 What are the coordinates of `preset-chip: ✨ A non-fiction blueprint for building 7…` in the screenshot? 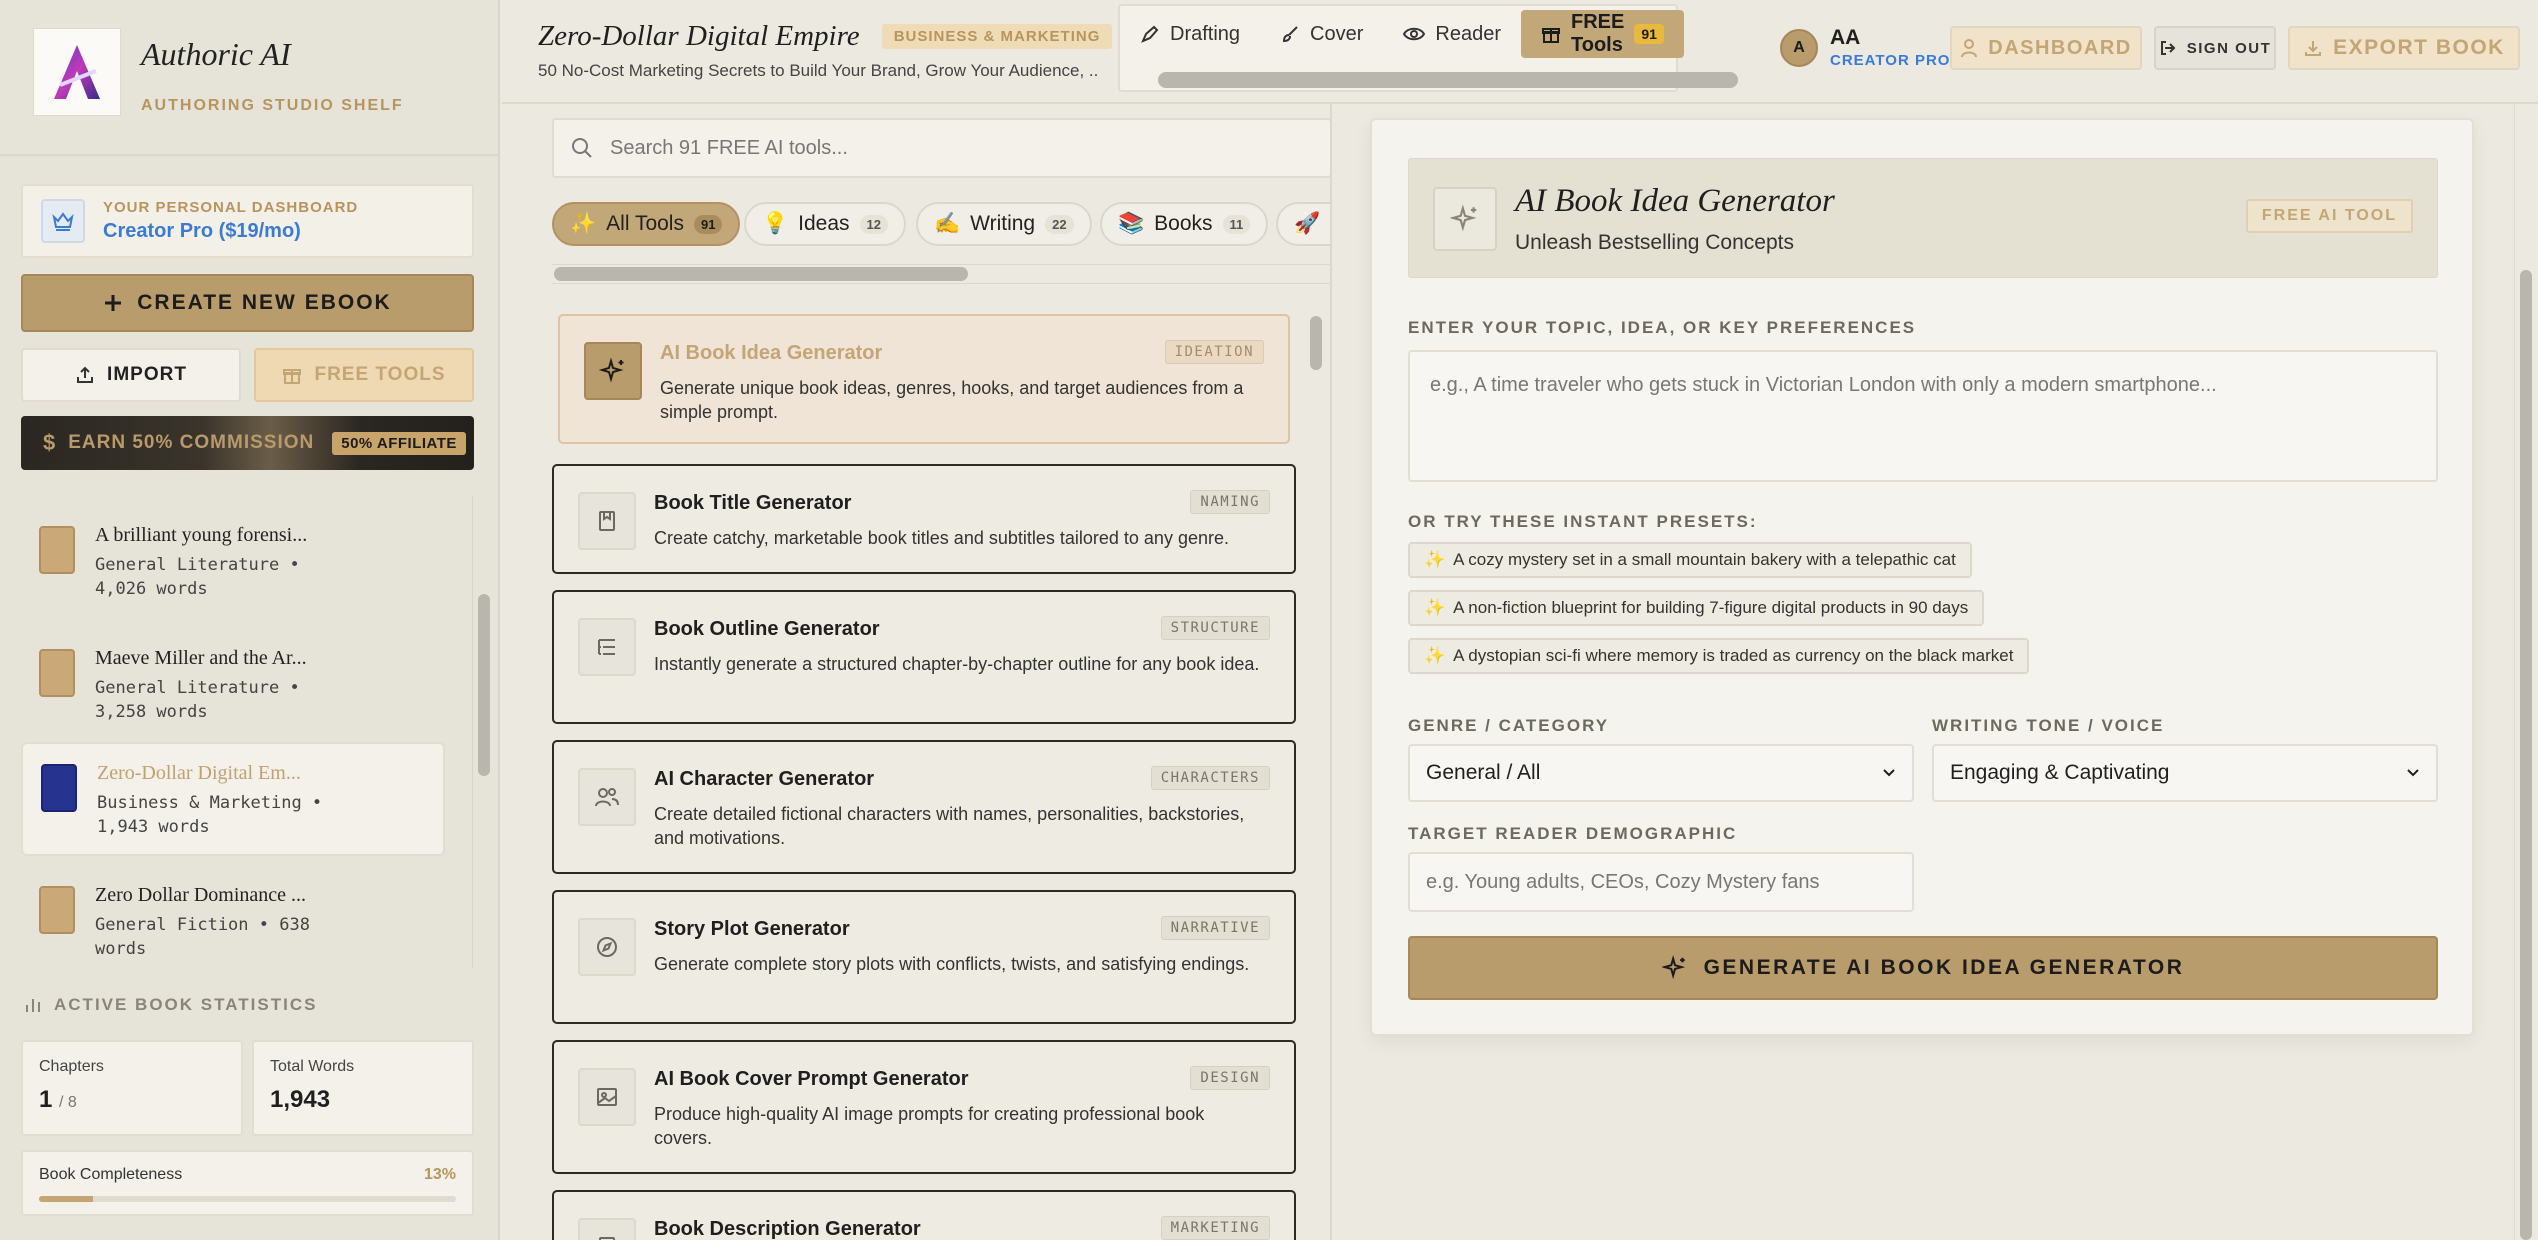 It's located at (1696, 608).